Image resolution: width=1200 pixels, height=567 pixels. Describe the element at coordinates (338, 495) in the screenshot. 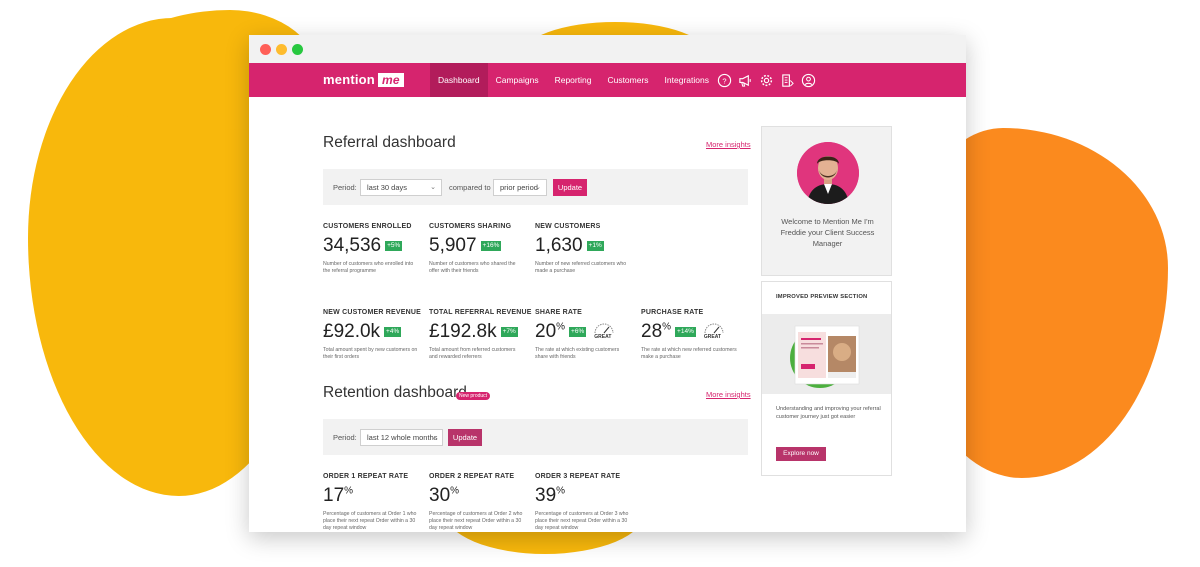

I see `metric-value: 17%` at that location.